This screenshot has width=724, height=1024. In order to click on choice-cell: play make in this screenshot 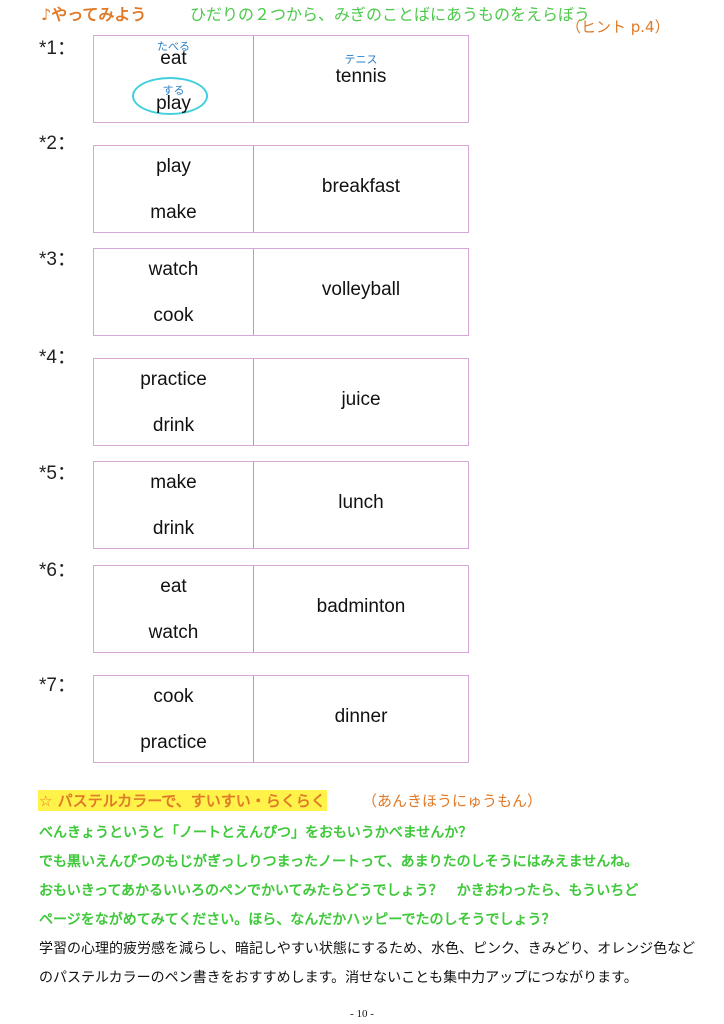, I will do `click(174, 189)`.